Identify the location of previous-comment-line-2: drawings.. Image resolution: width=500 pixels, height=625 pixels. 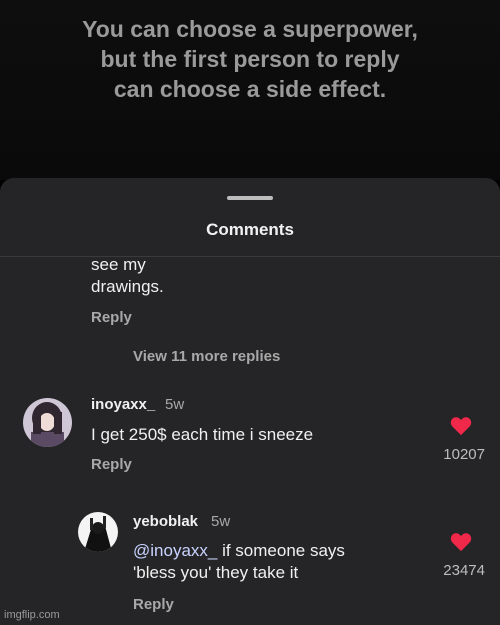
(127, 286).